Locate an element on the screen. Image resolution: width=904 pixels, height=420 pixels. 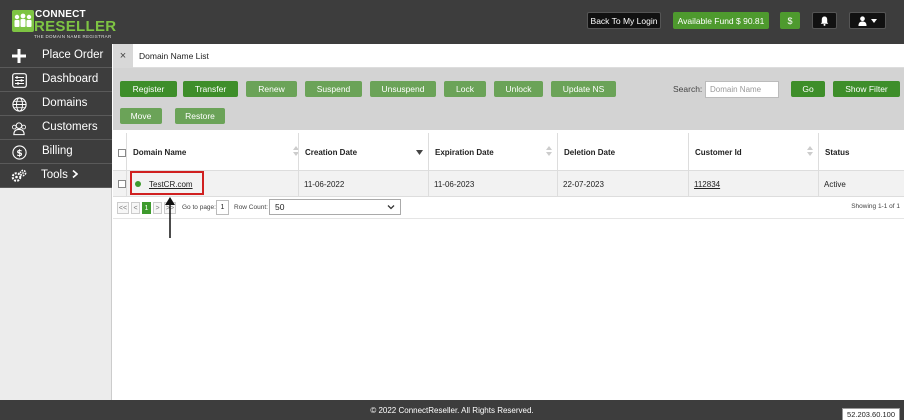
deletion-date-cell: 22-07-2023 is located at coordinates (622, 184).